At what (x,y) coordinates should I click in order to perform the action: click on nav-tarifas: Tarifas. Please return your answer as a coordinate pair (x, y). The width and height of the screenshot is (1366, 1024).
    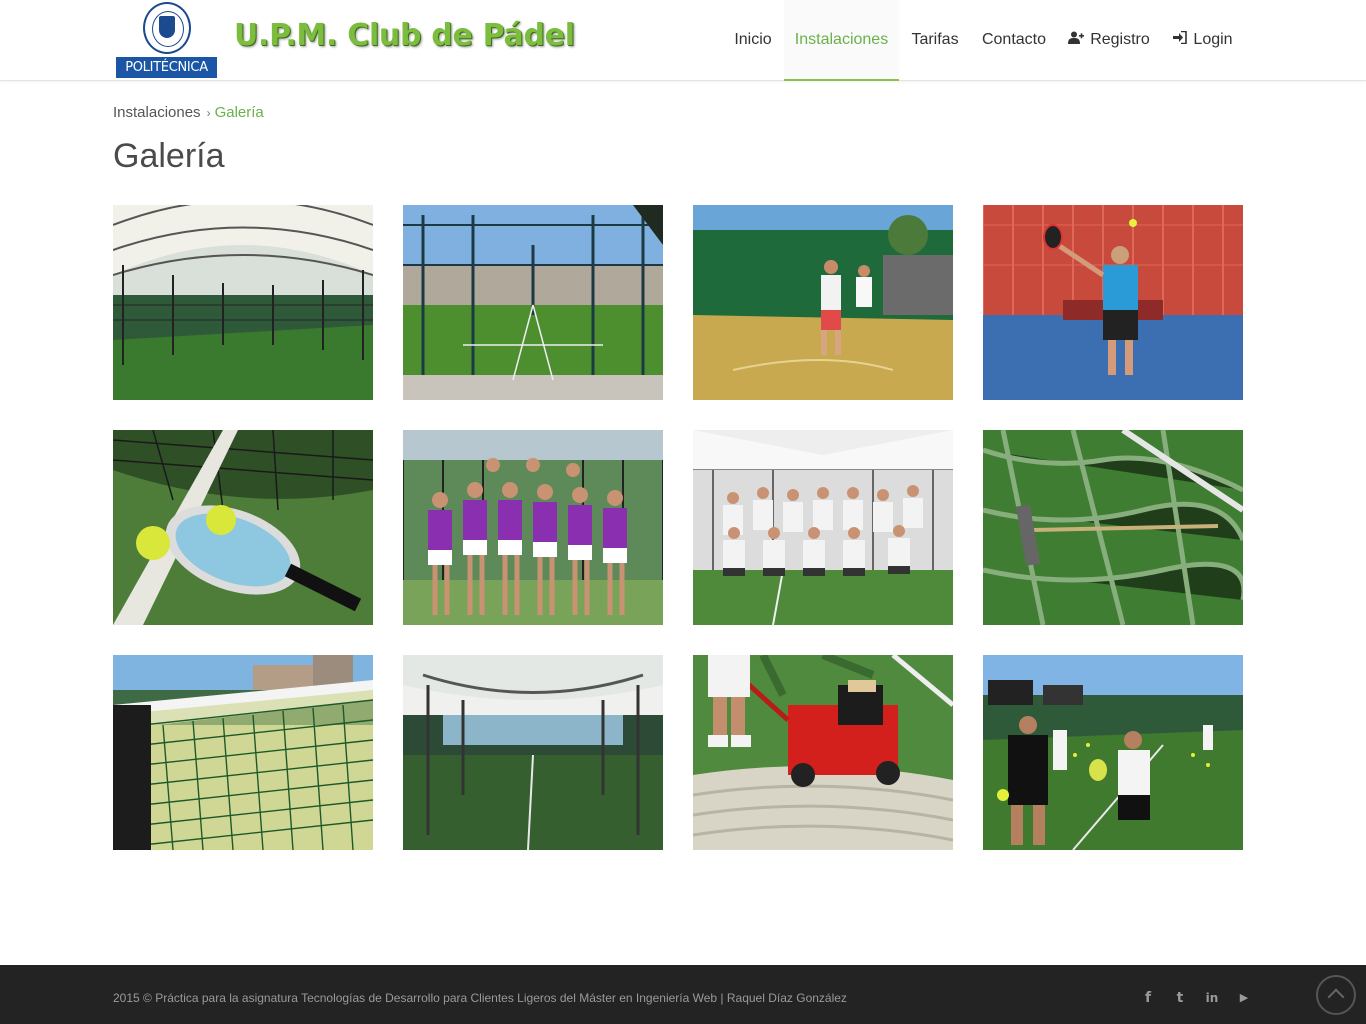
    Looking at the image, I should click on (935, 40).